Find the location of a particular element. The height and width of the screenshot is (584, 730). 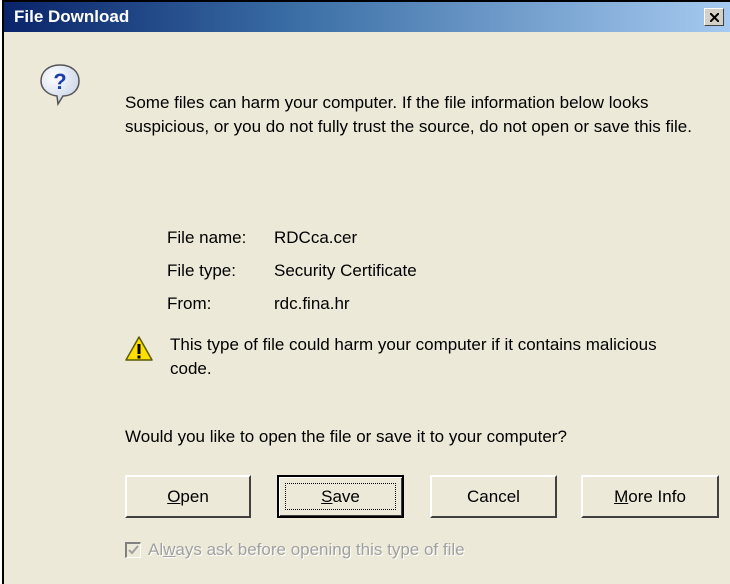

warning-triangle-icon is located at coordinates (139, 348).